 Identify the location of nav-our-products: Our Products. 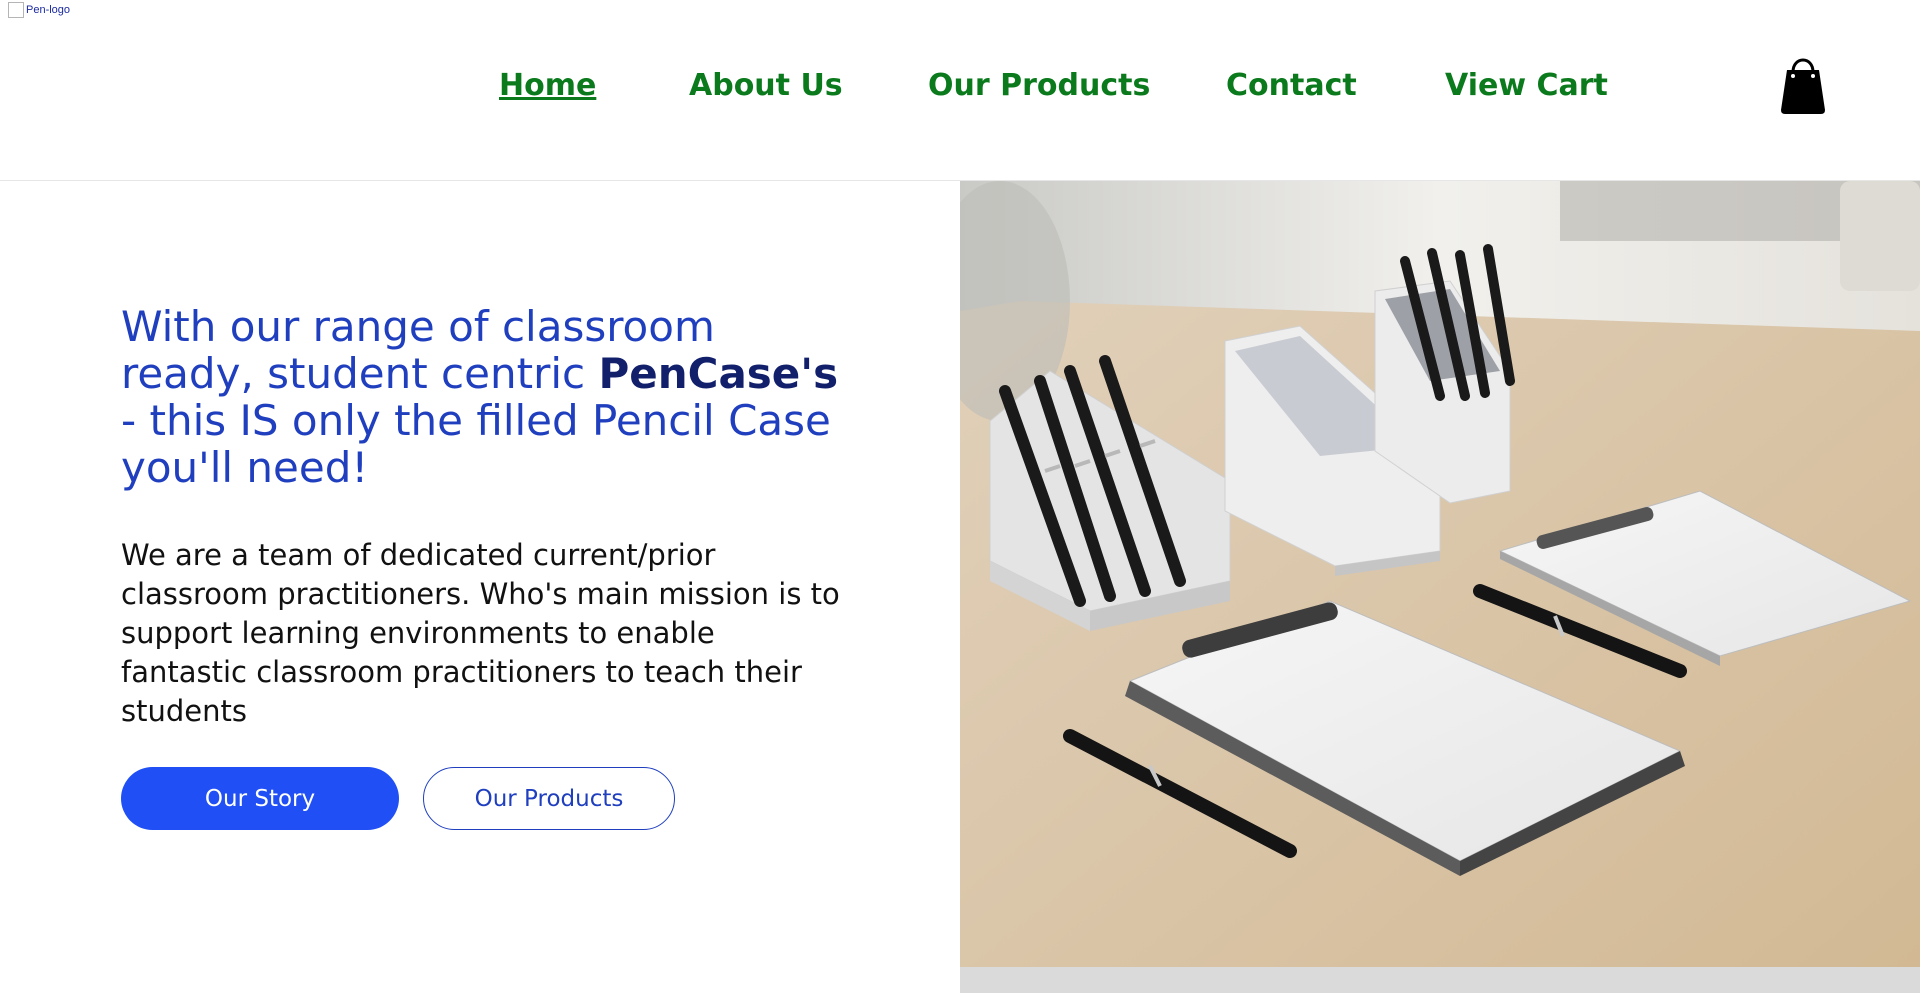
(1039, 85).